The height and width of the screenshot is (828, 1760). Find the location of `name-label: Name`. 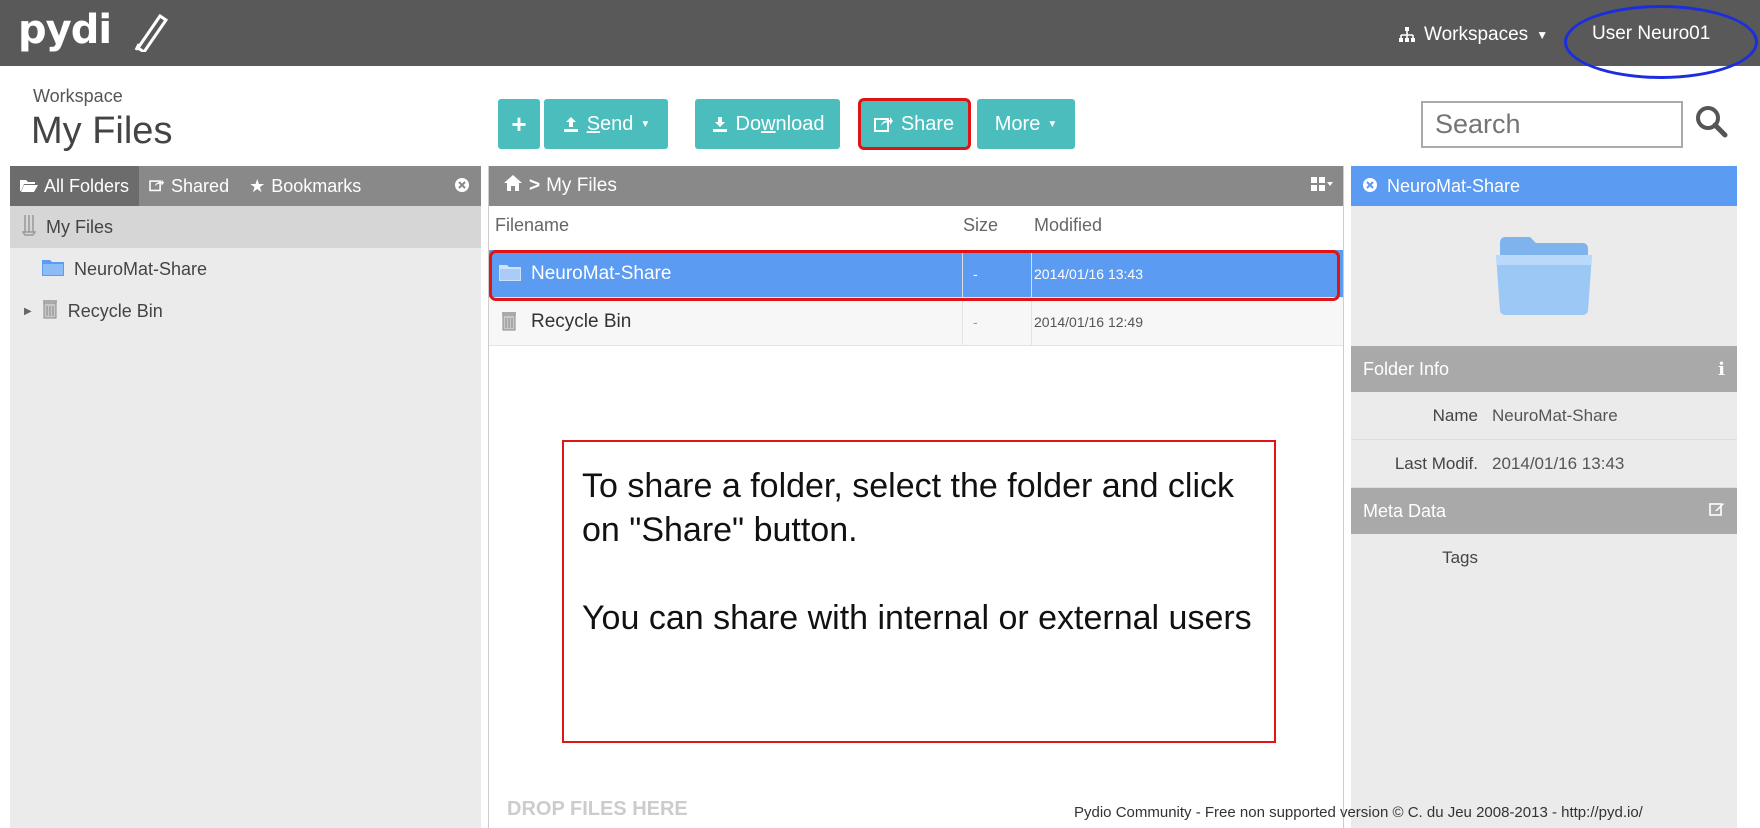

name-label: Name is located at coordinates (1455, 415).